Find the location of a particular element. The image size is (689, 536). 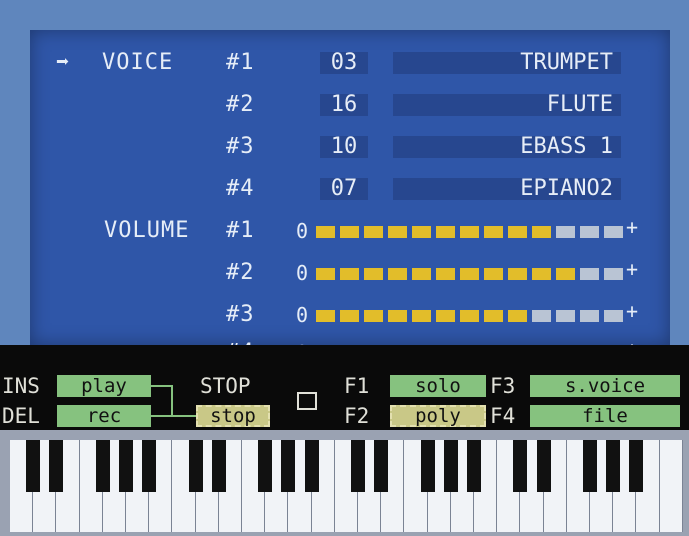

f3-label: F3 is located at coordinates (503, 386).